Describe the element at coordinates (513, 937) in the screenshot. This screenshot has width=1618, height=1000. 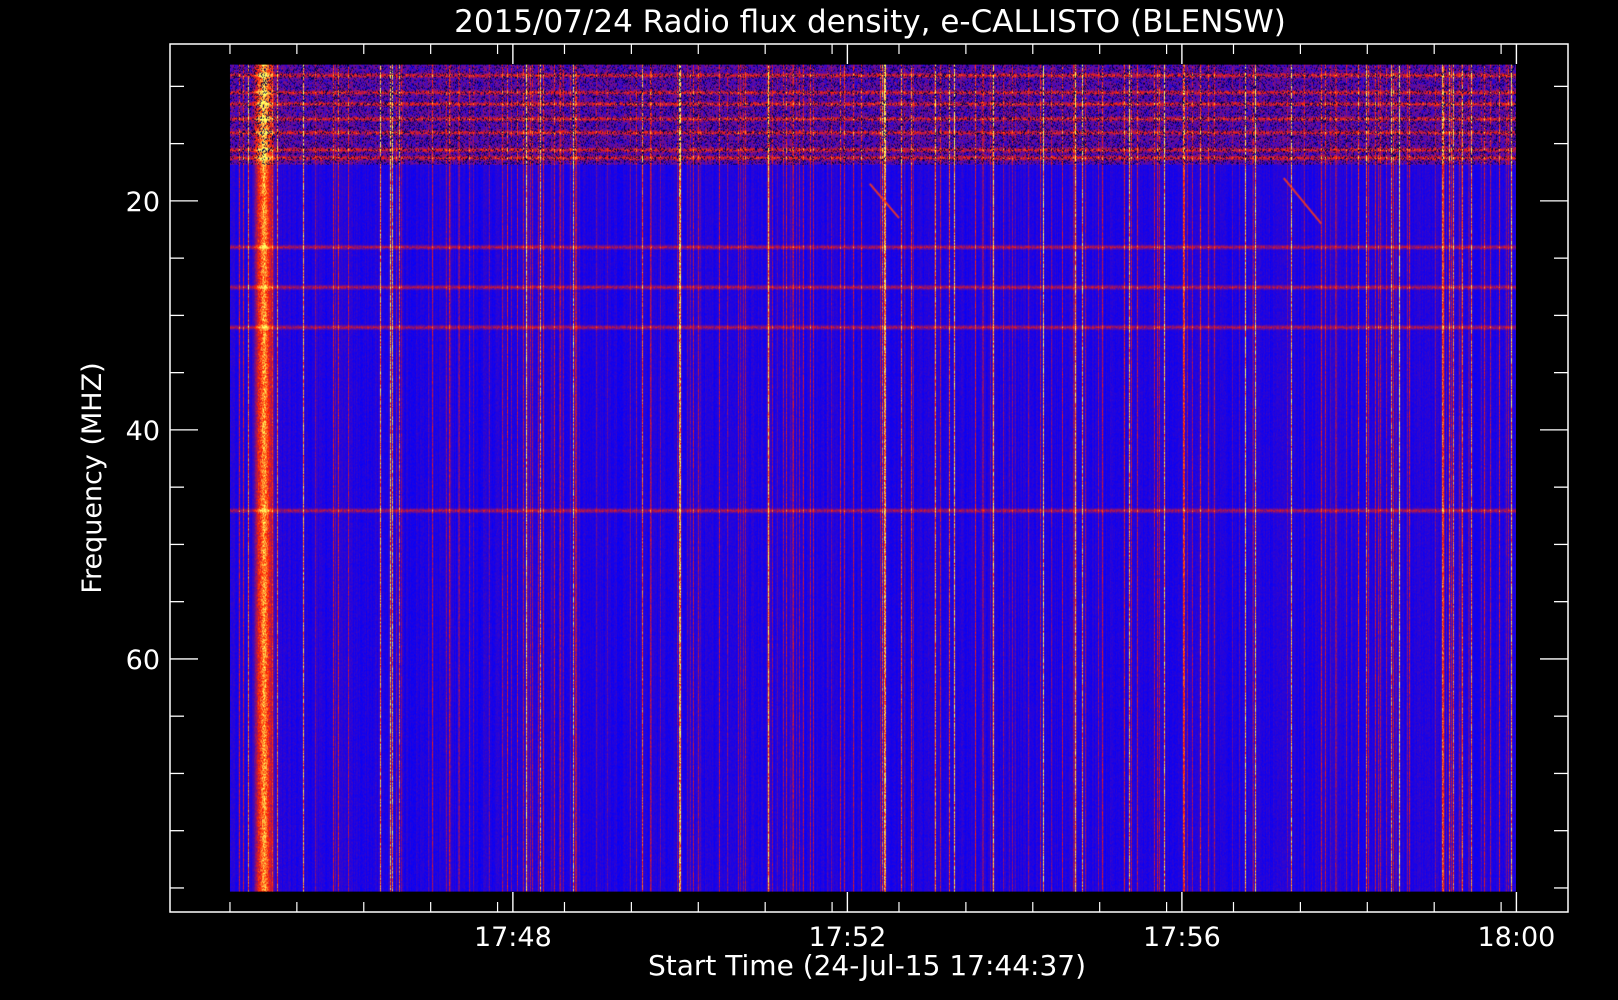
I see `x-tick-label: 17:48` at that location.